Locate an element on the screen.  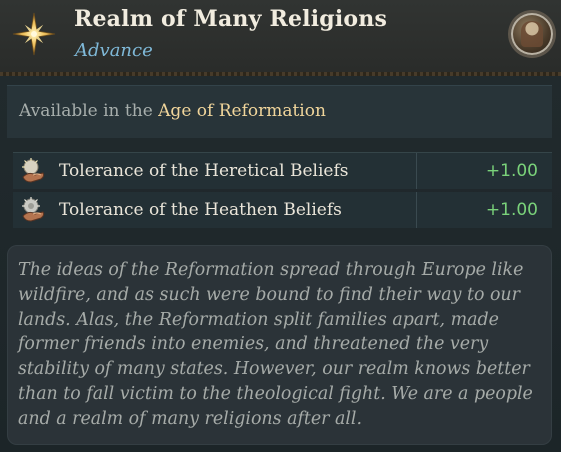
gold-star-icon is located at coordinates (34, 34).